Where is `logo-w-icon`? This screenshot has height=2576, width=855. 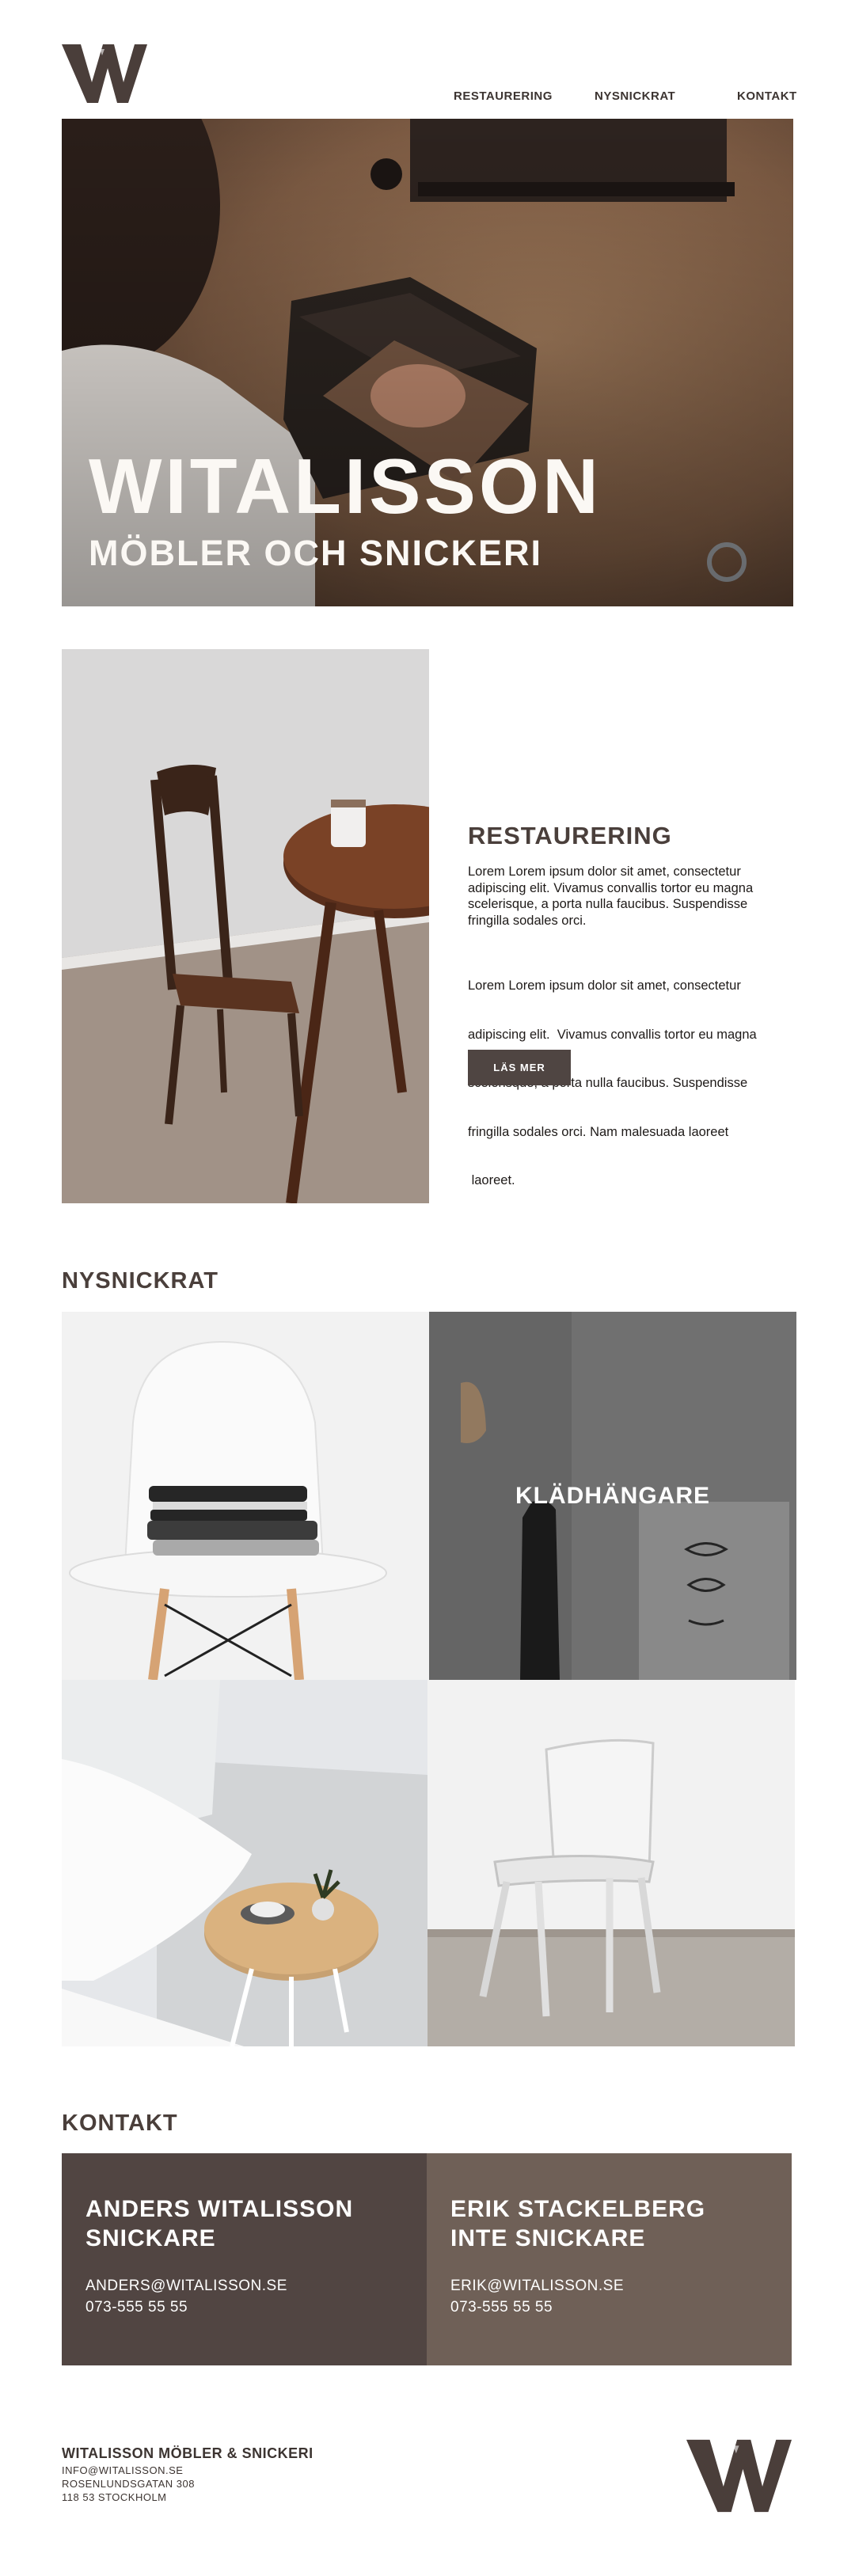 logo-w-icon is located at coordinates (104, 73).